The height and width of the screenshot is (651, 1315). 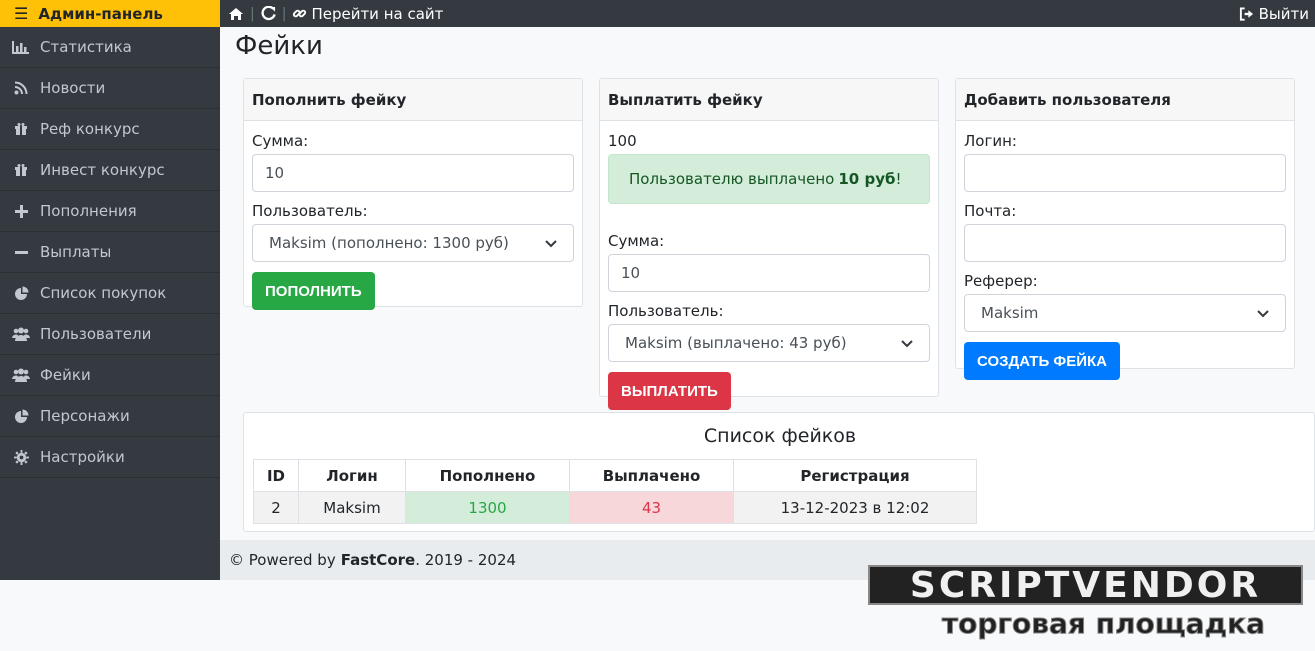 I want to click on plus-icon, so click(x=21, y=211).